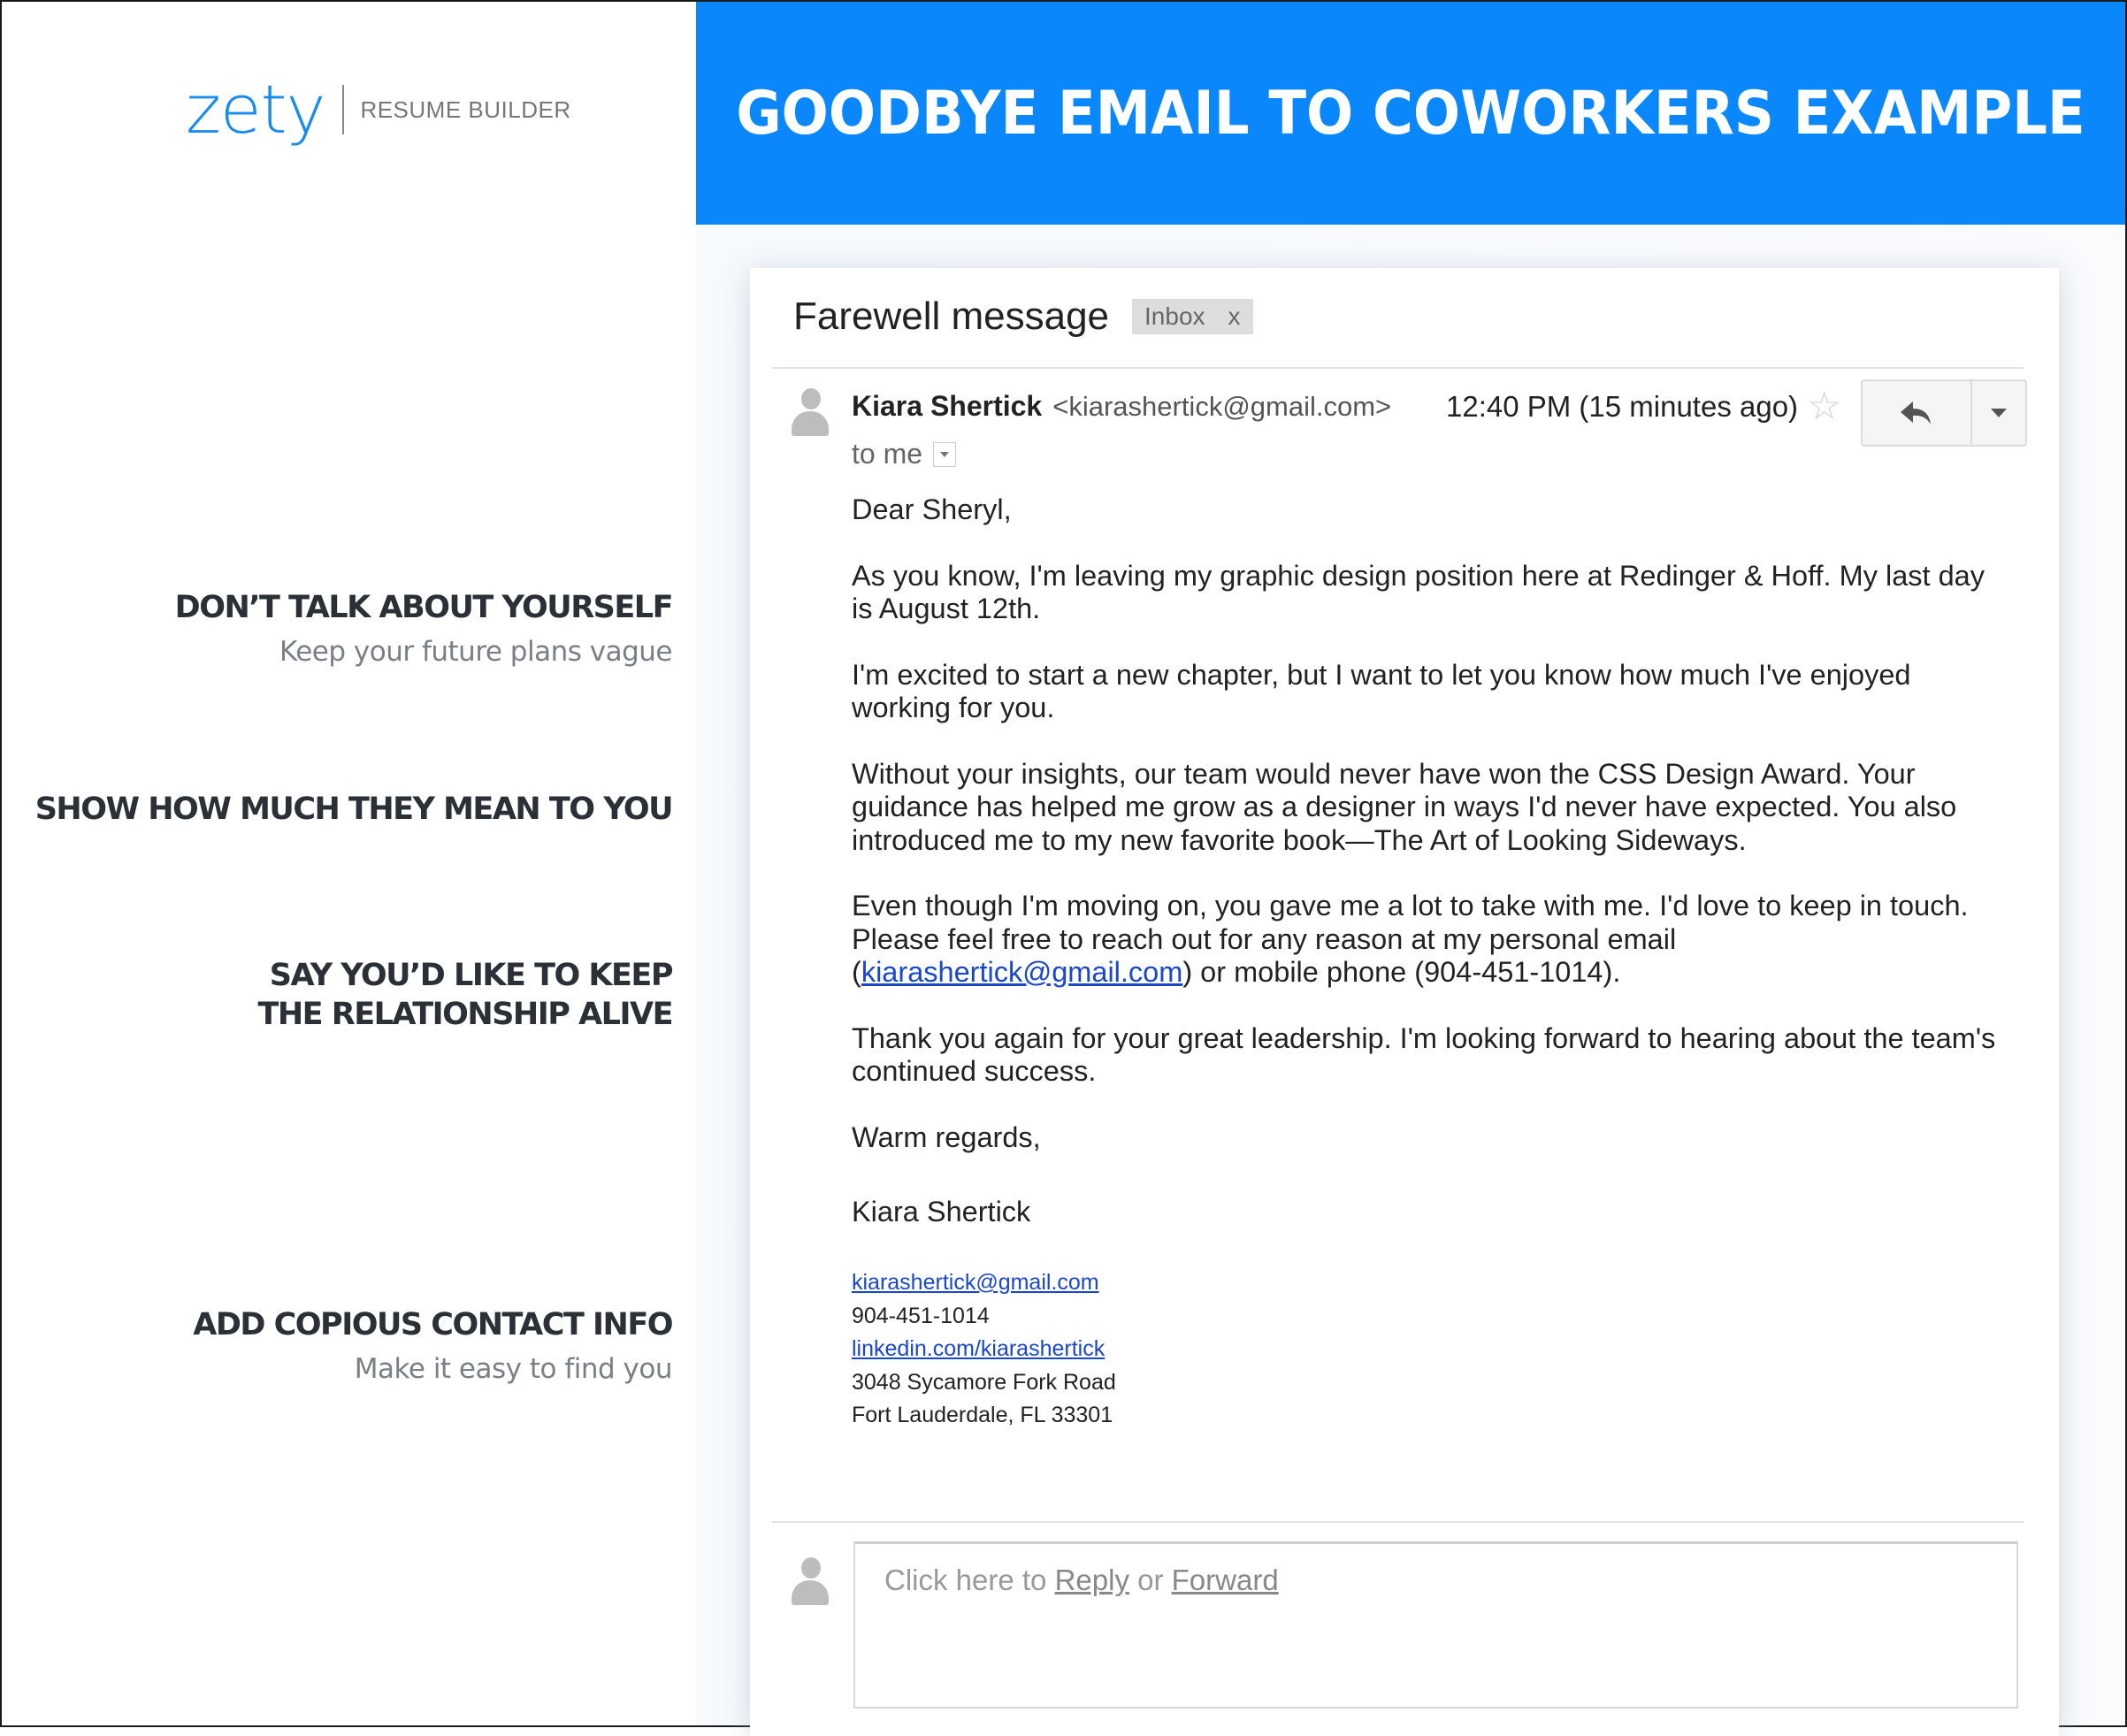 The width and height of the screenshot is (2127, 1736). I want to click on tip-subtitle: Keep your future plans vague, so click(476, 652).